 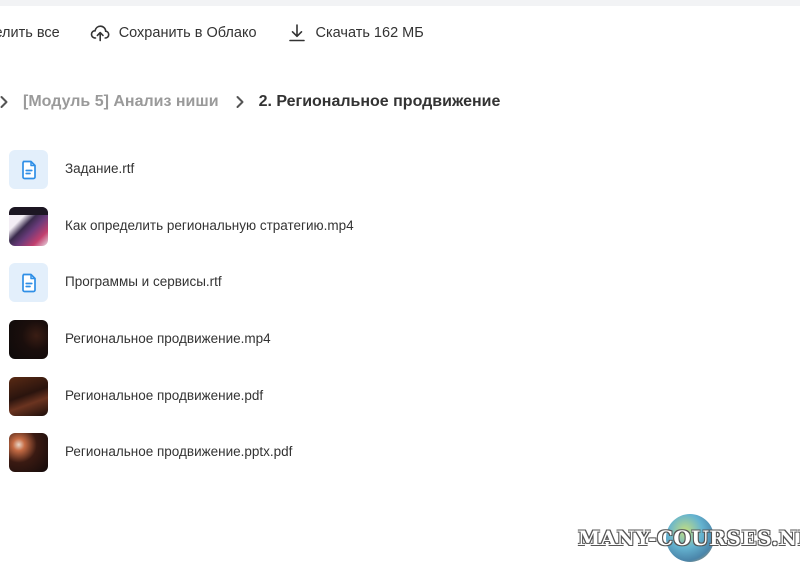 I want to click on breadcrumb-current: 2. Региональное продвижение, so click(x=379, y=101).